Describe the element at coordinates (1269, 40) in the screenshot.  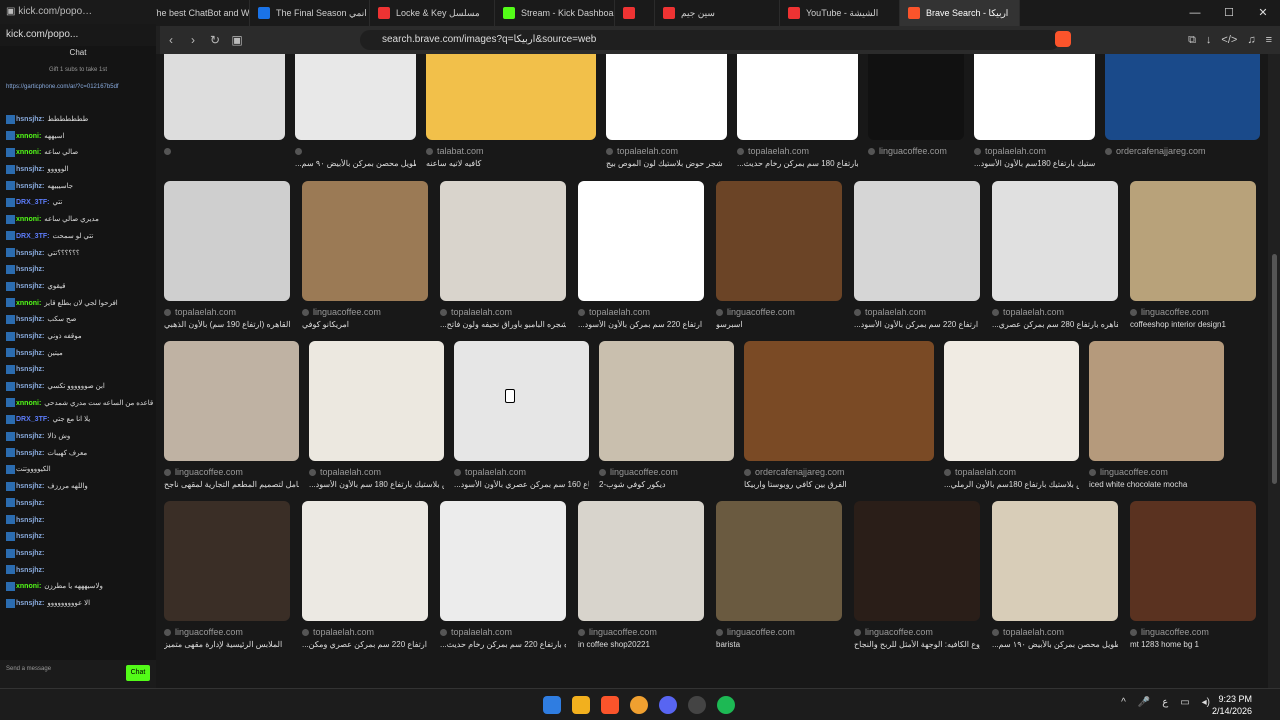
I see `menu-icon: ≡` at that location.